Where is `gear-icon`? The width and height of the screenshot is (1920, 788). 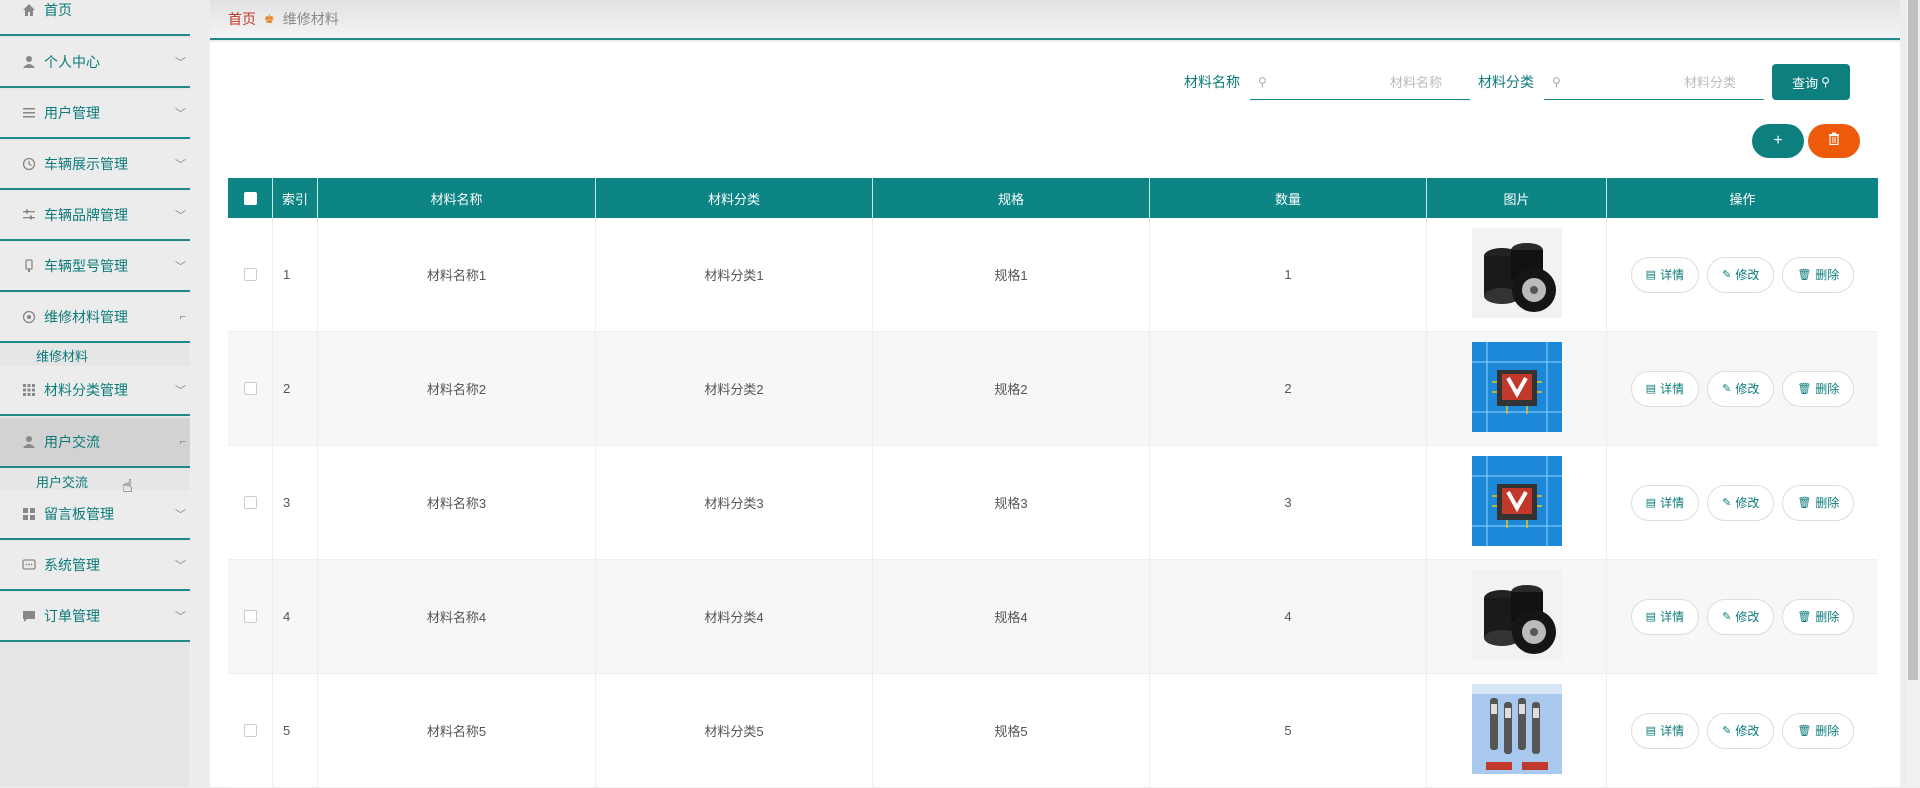
gear-icon is located at coordinates (29, 317).